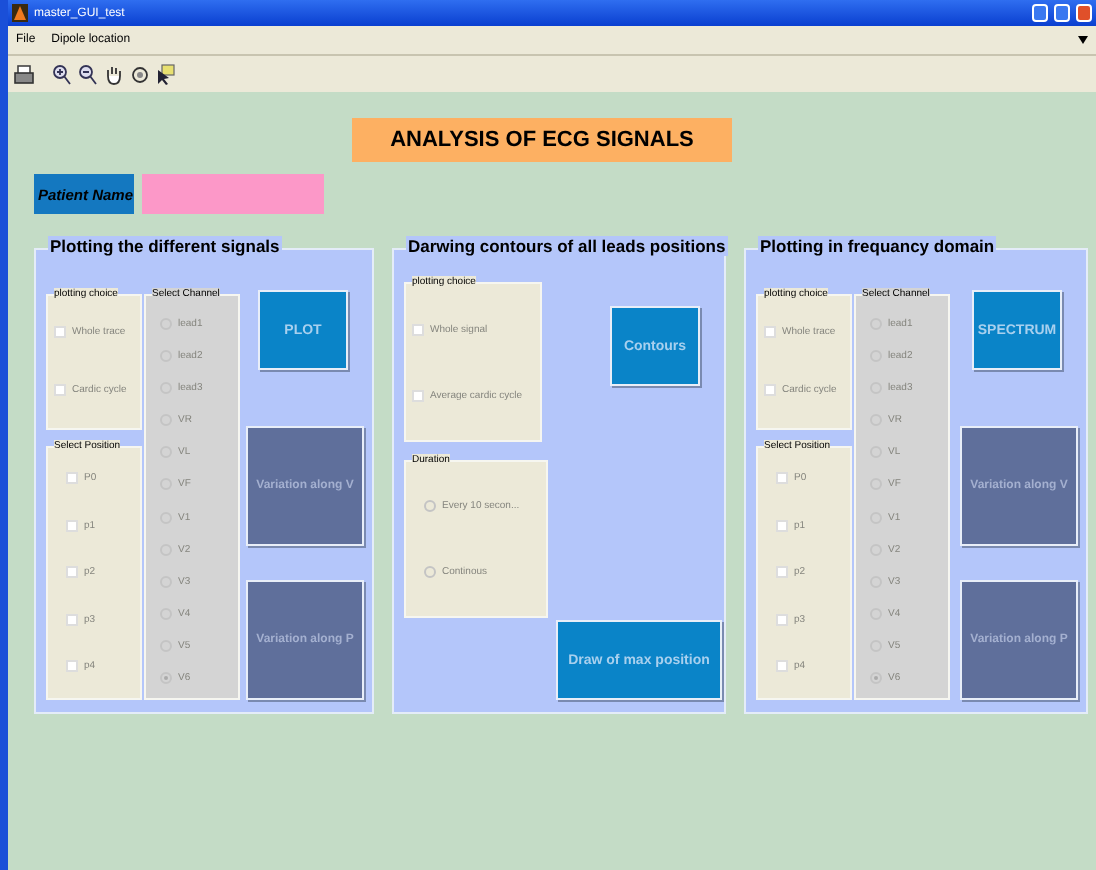 Image resolution: width=1096 pixels, height=870 pixels. Describe the element at coordinates (567, 246) in the screenshot. I see `panel-title: Darwing contours of all leads positions` at that location.